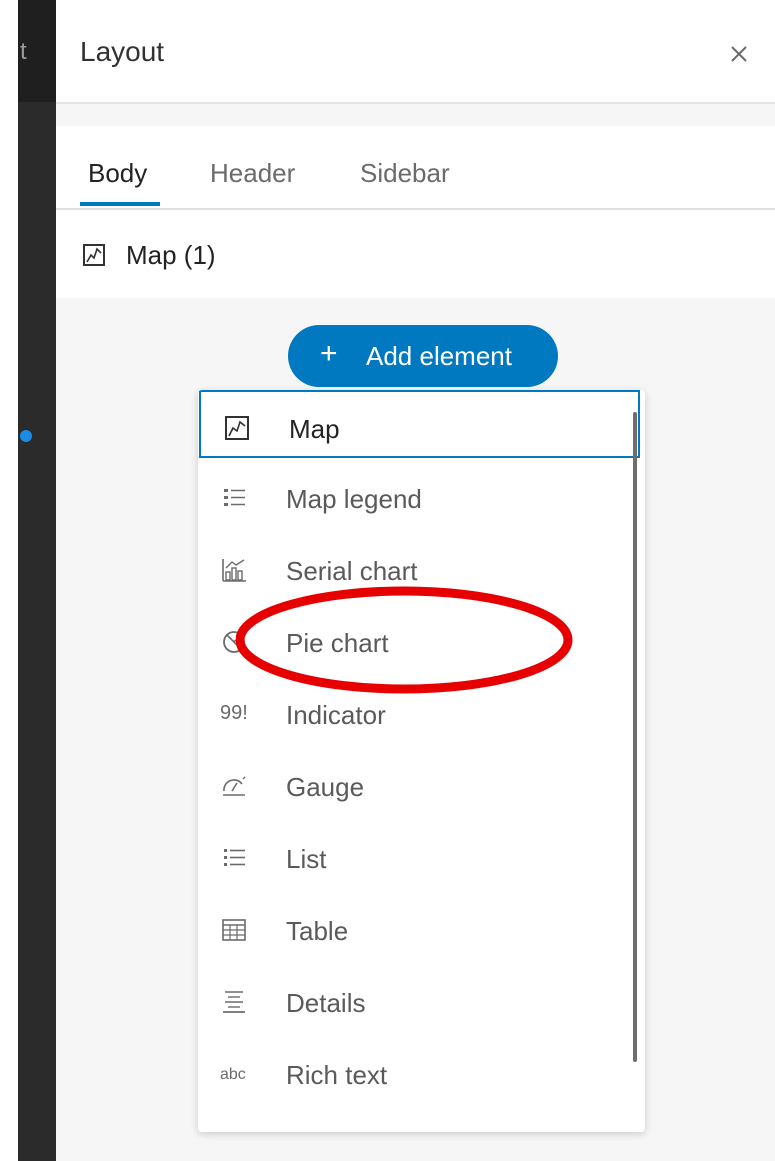 The height and width of the screenshot is (1161, 775). I want to click on indicator-glyph: 99!, so click(234, 713).